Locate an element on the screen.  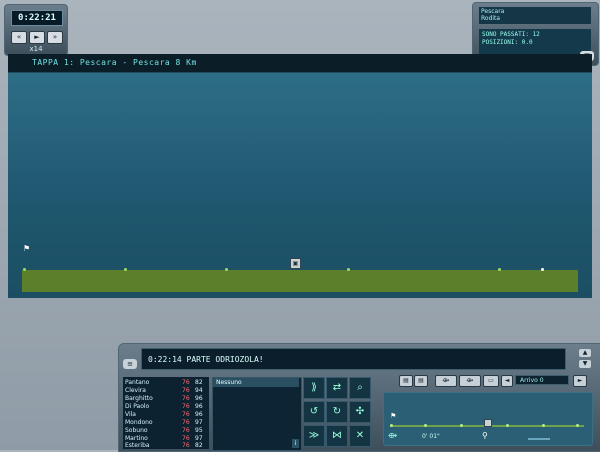
rider-name: Esteriba is located at coordinates (137, 445).